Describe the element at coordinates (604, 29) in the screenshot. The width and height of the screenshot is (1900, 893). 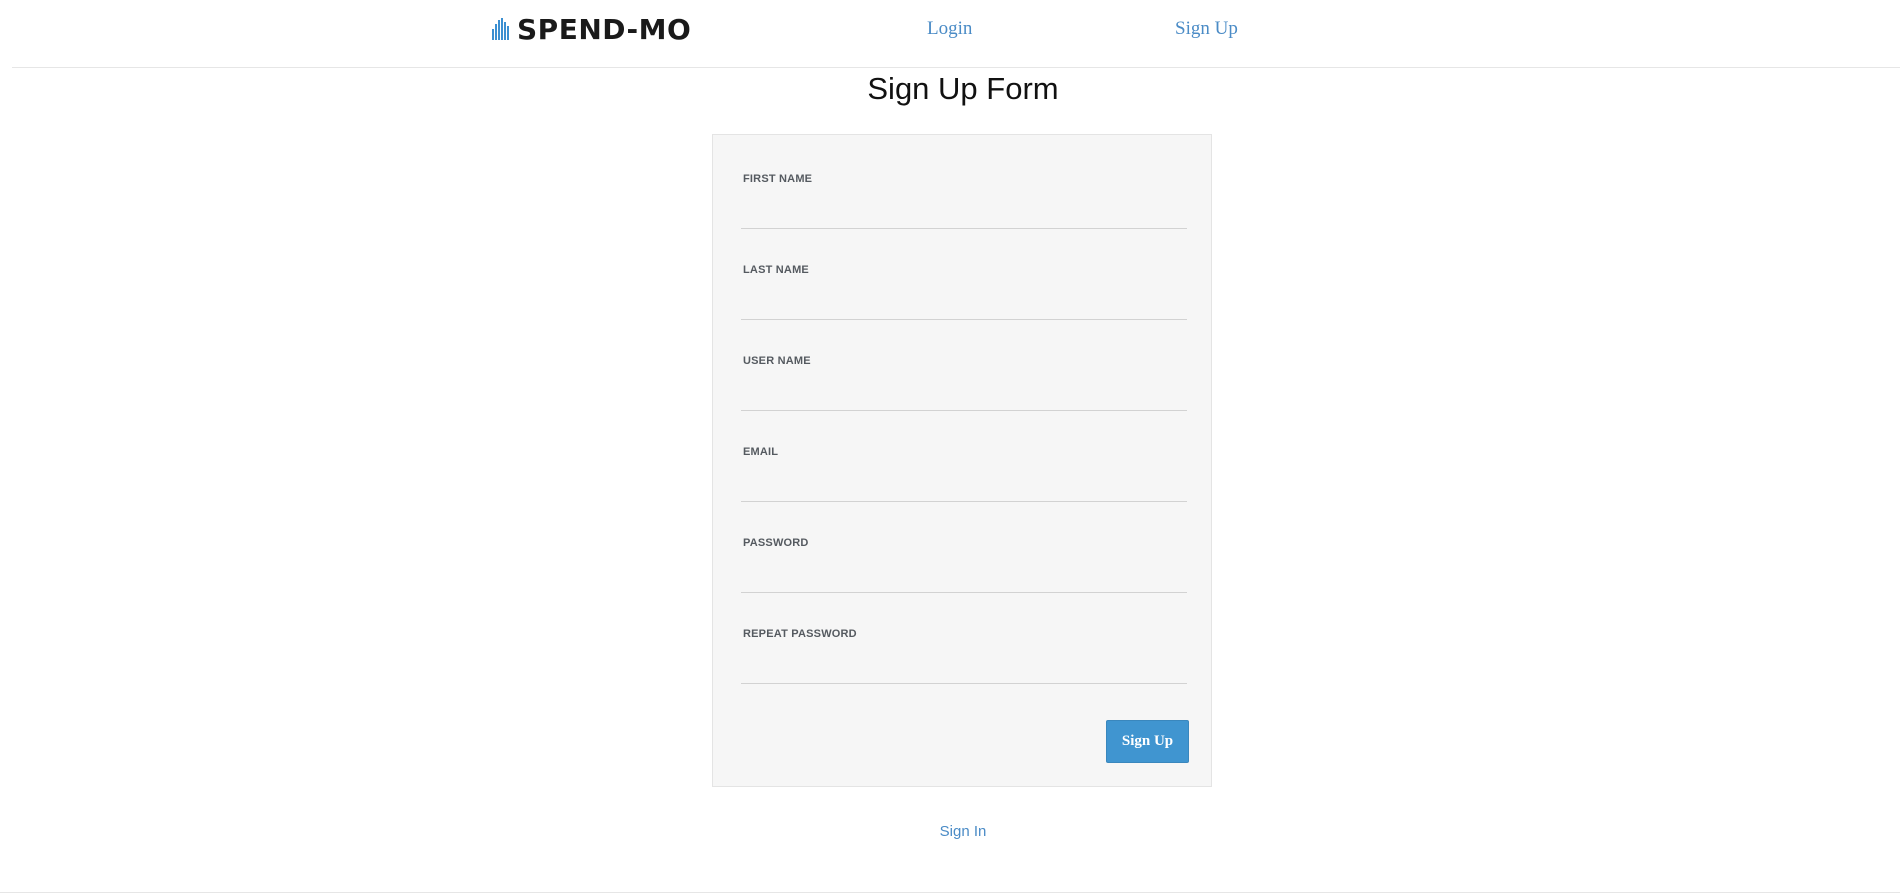
I see `brand-name: SPEND-MO` at that location.